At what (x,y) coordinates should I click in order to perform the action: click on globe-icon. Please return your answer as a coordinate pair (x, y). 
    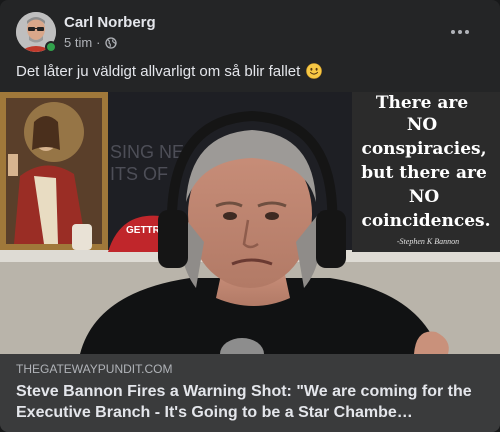
    Looking at the image, I should click on (110, 42).